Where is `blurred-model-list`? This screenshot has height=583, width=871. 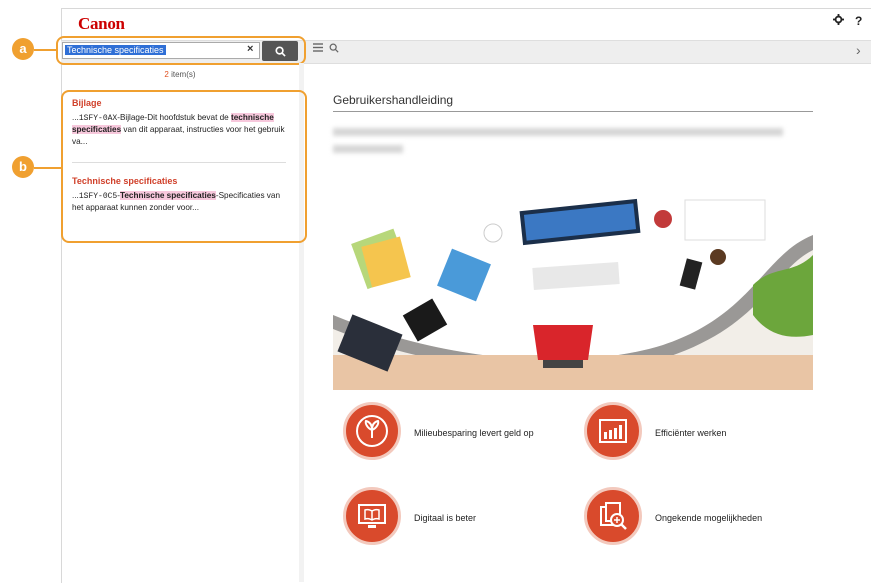 blurred-model-list is located at coordinates (568, 143).